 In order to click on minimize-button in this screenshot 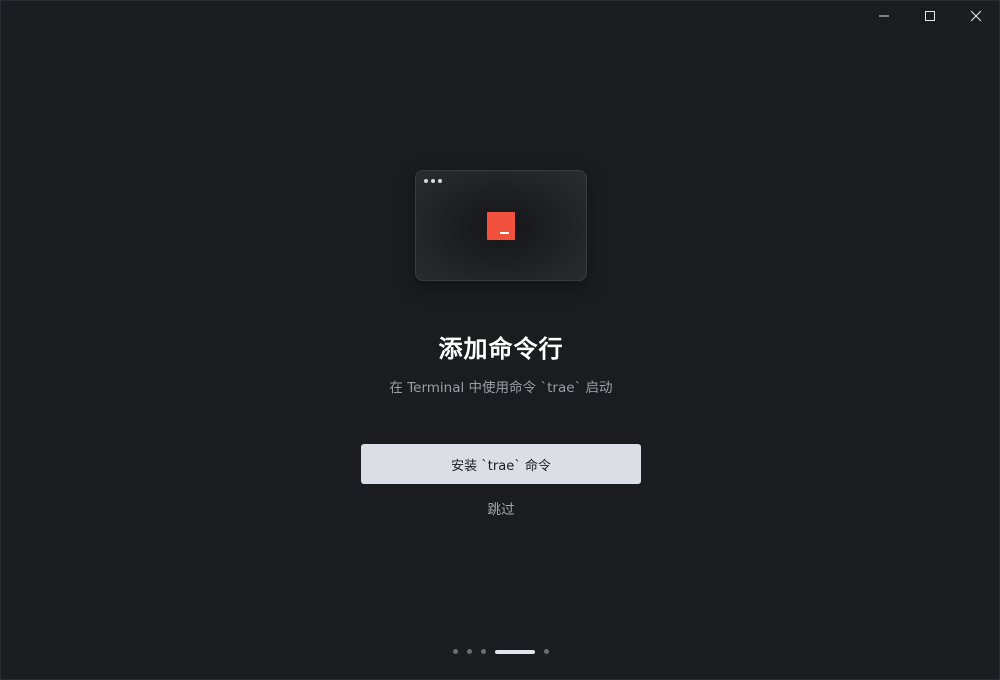, I will do `click(884, 16)`.